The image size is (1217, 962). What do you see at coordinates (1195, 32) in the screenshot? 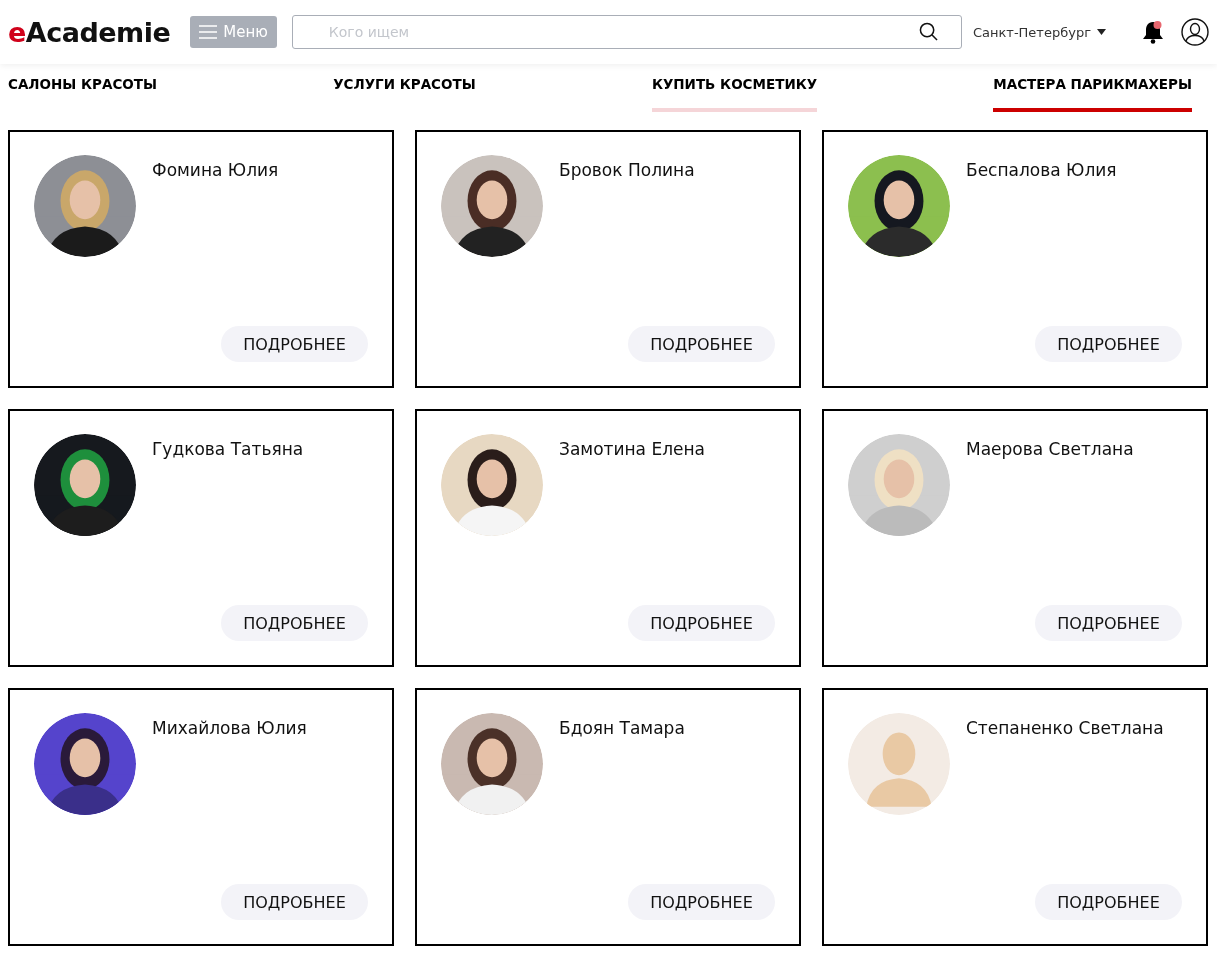
I see `user-profile-icon` at bounding box center [1195, 32].